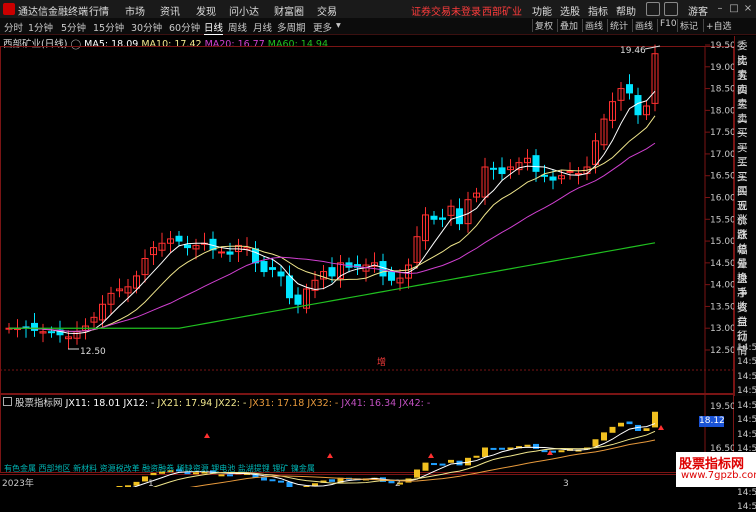 The image size is (756, 512). I want to click on login-status-link: 证券交易未登录, so click(446, 10).